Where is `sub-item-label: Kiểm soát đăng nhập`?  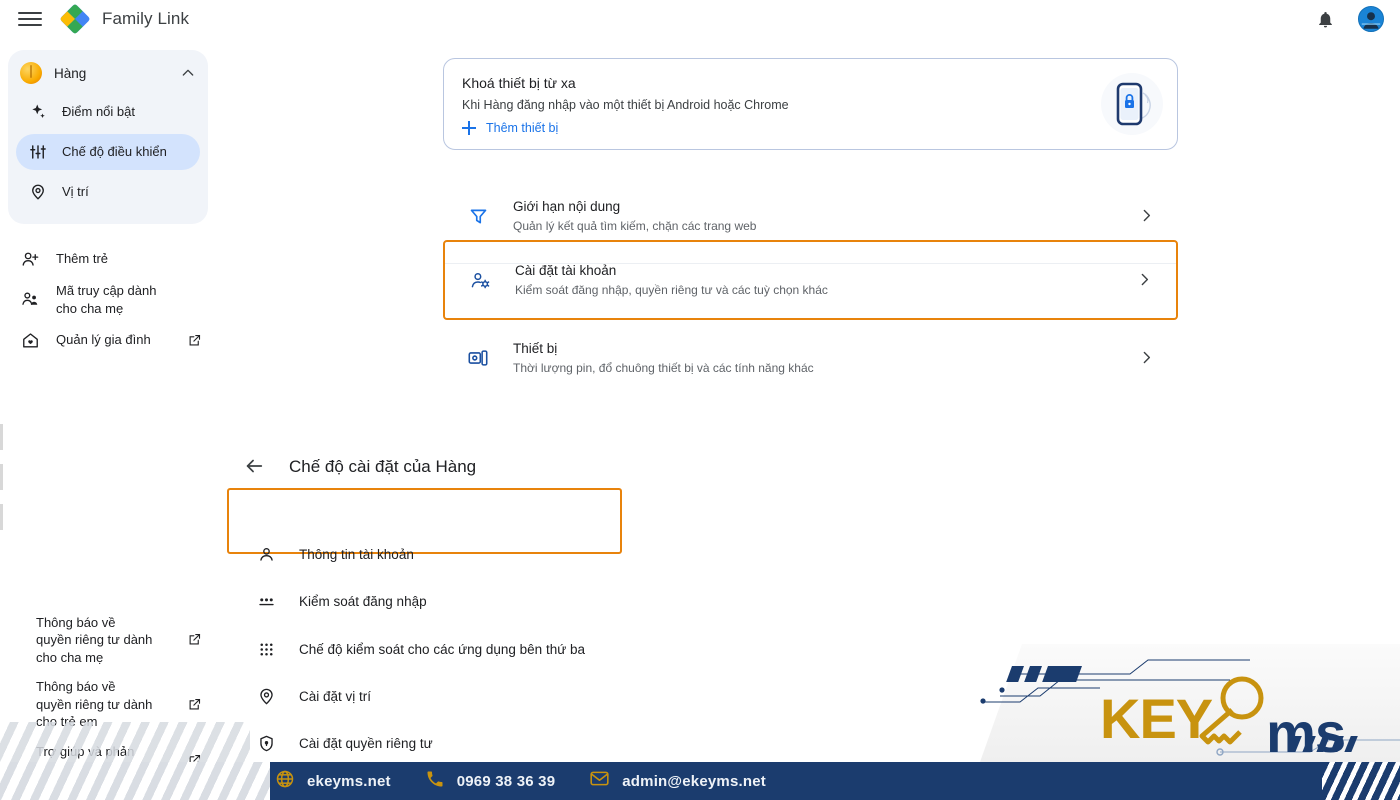 sub-item-label: Kiểm soát đăng nhập is located at coordinates (363, 601).